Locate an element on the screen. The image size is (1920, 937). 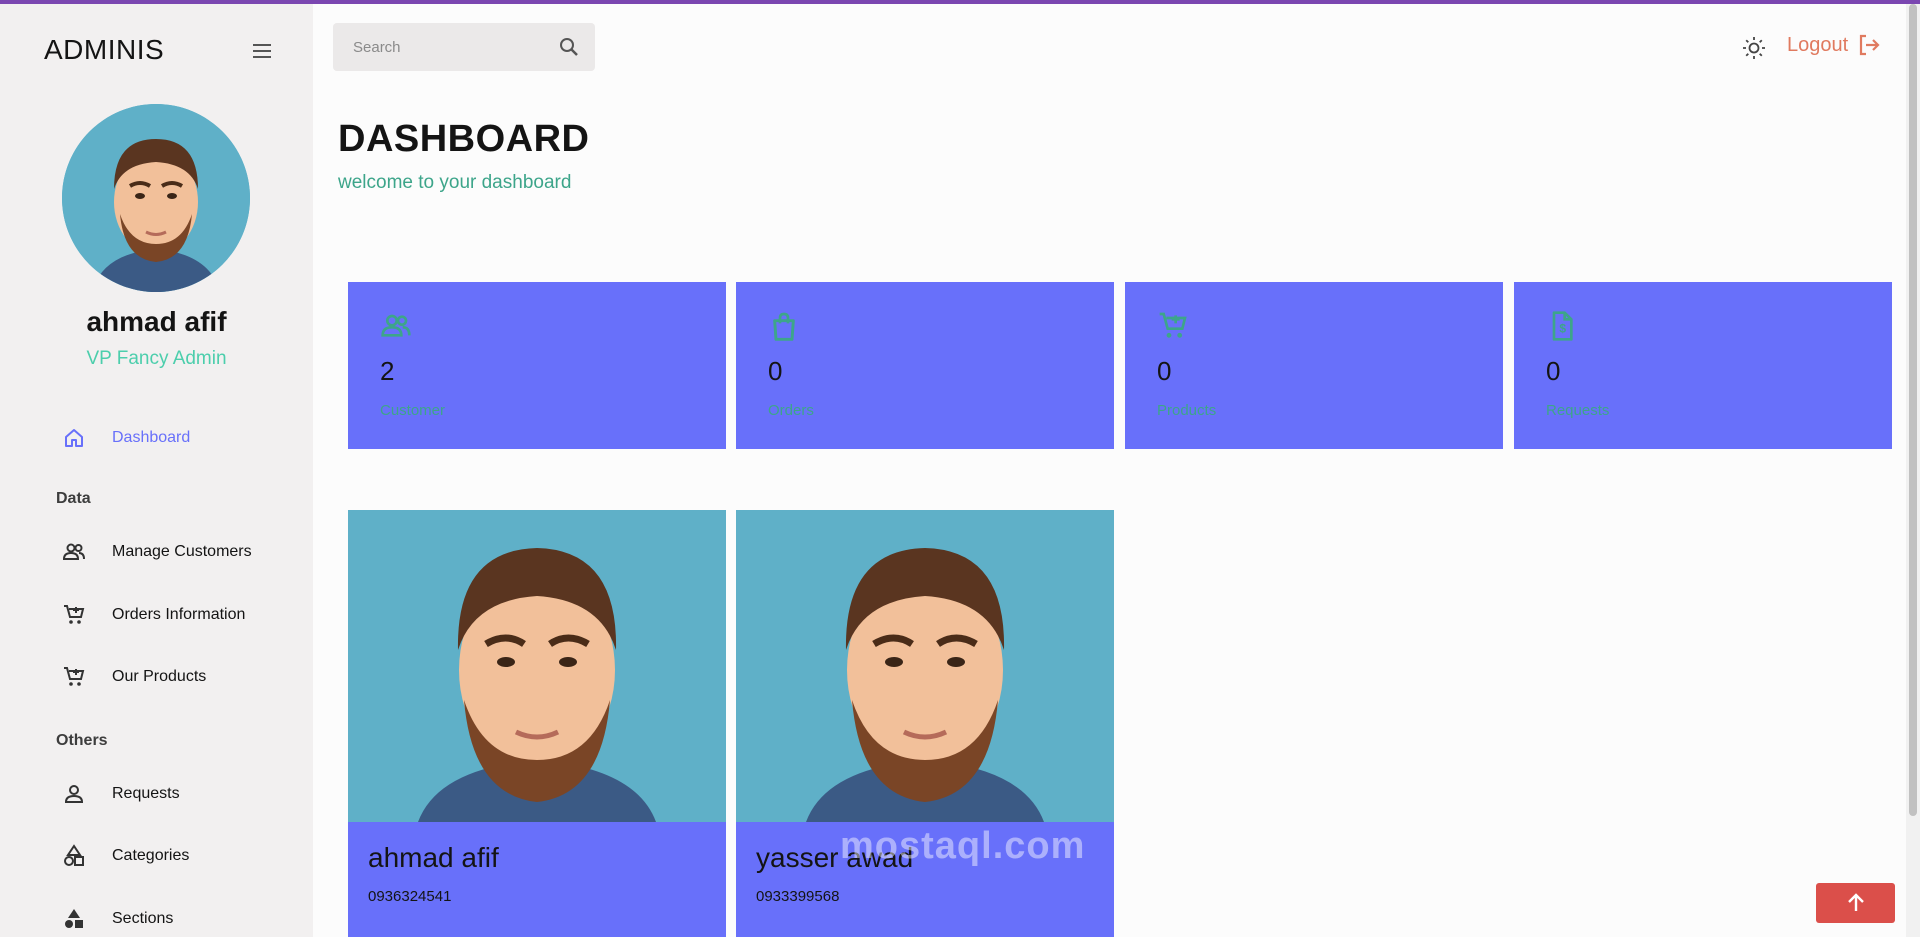
stat-card-customer: 2 Customer is located at coordinates (537, 365).